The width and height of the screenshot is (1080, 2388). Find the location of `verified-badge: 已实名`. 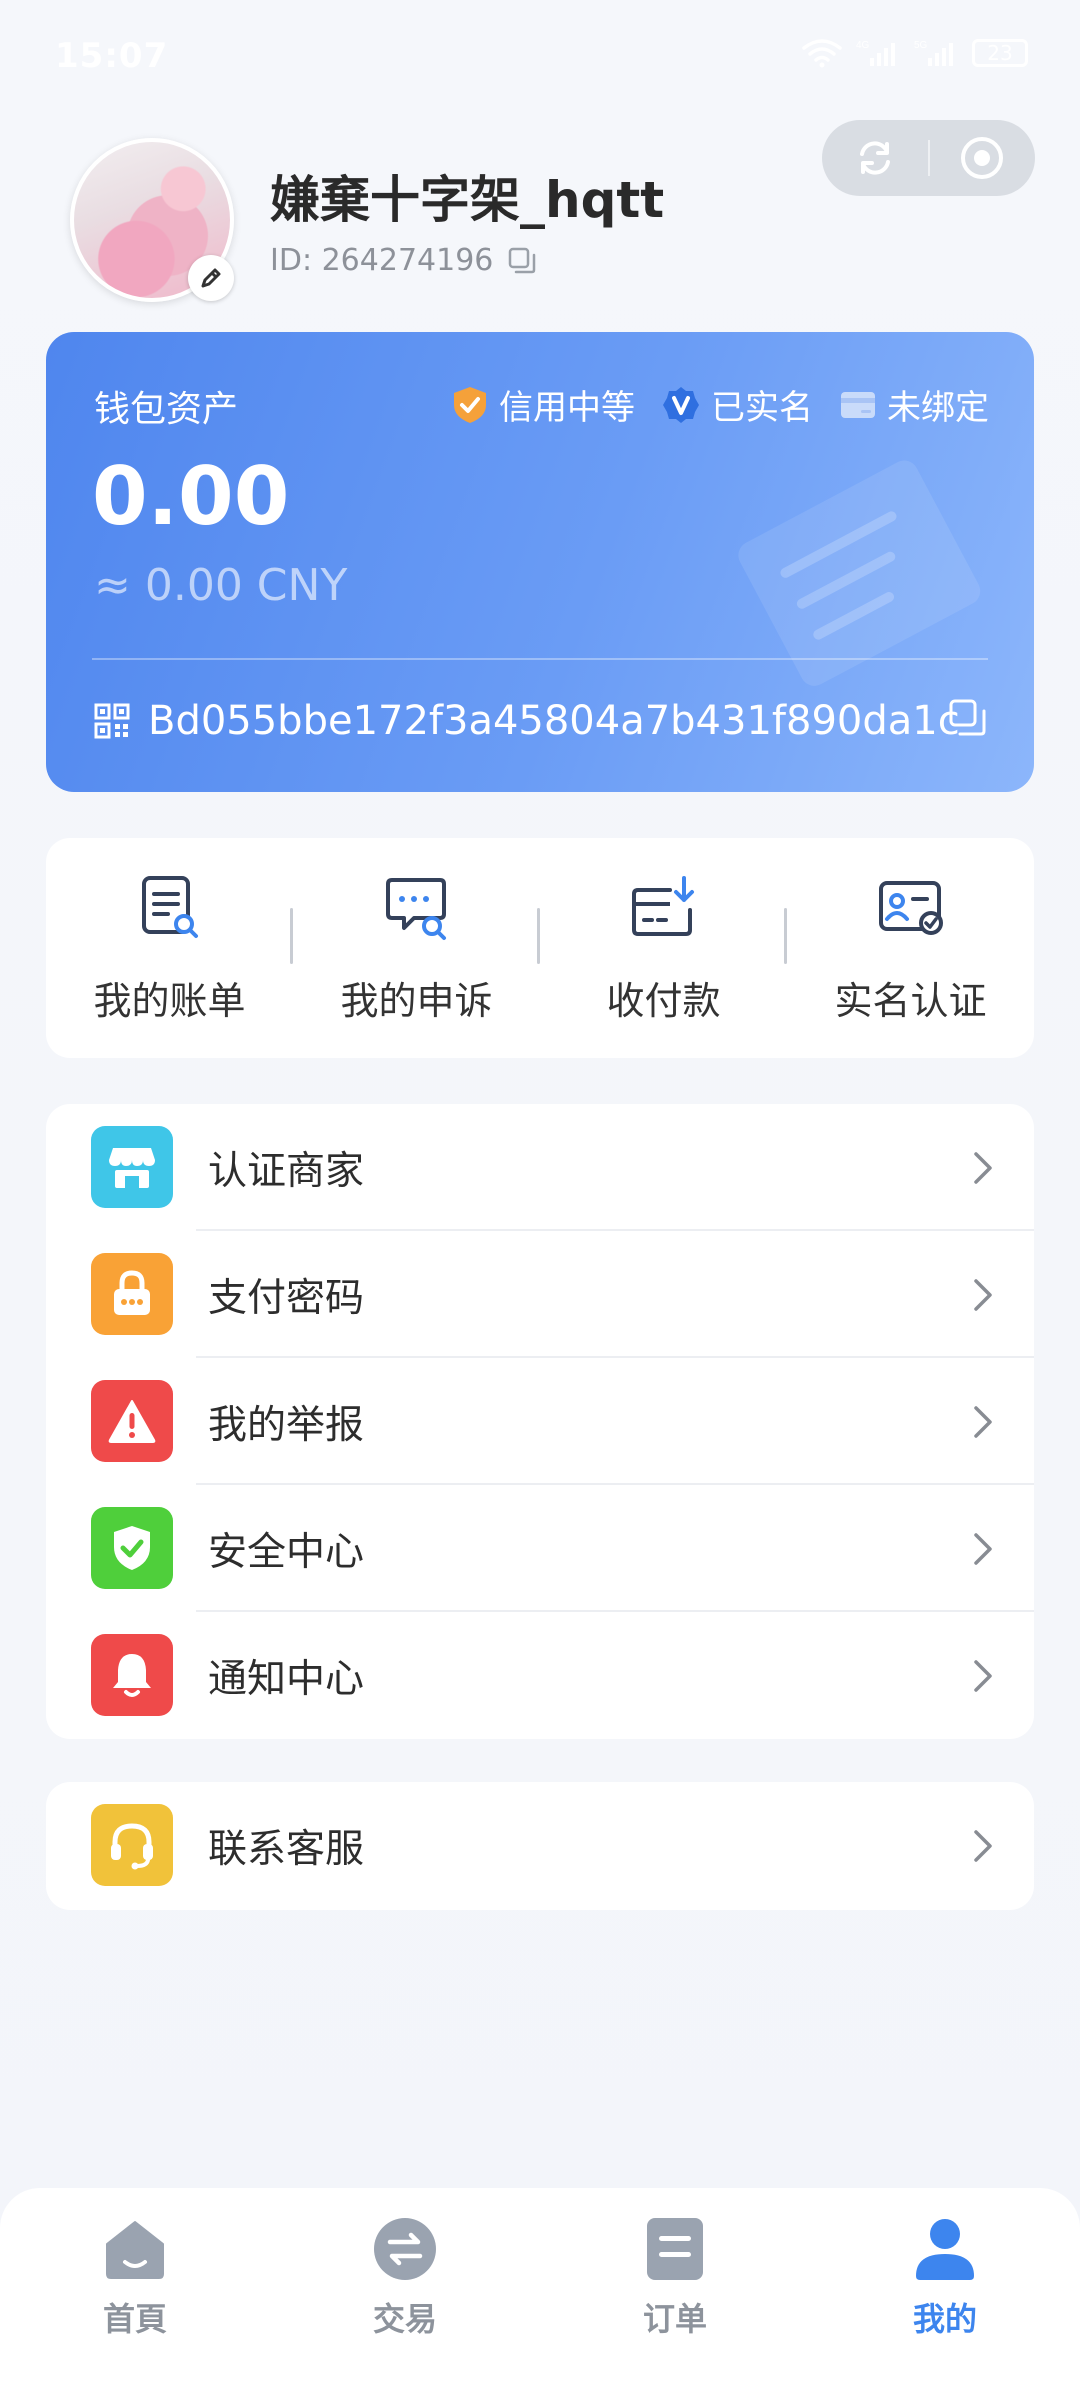

verified-badge: 已实名 is located at coordinates (737, 404).